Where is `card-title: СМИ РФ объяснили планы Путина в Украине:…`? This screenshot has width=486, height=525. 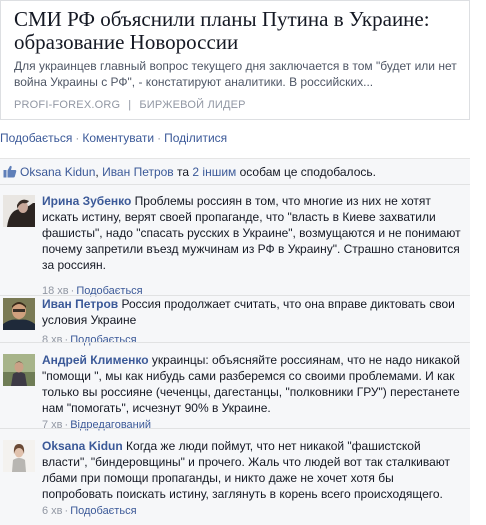 card-title: СМИ РФ объяснили планы Путина в Украине:… is located at coordinates (239, 31).